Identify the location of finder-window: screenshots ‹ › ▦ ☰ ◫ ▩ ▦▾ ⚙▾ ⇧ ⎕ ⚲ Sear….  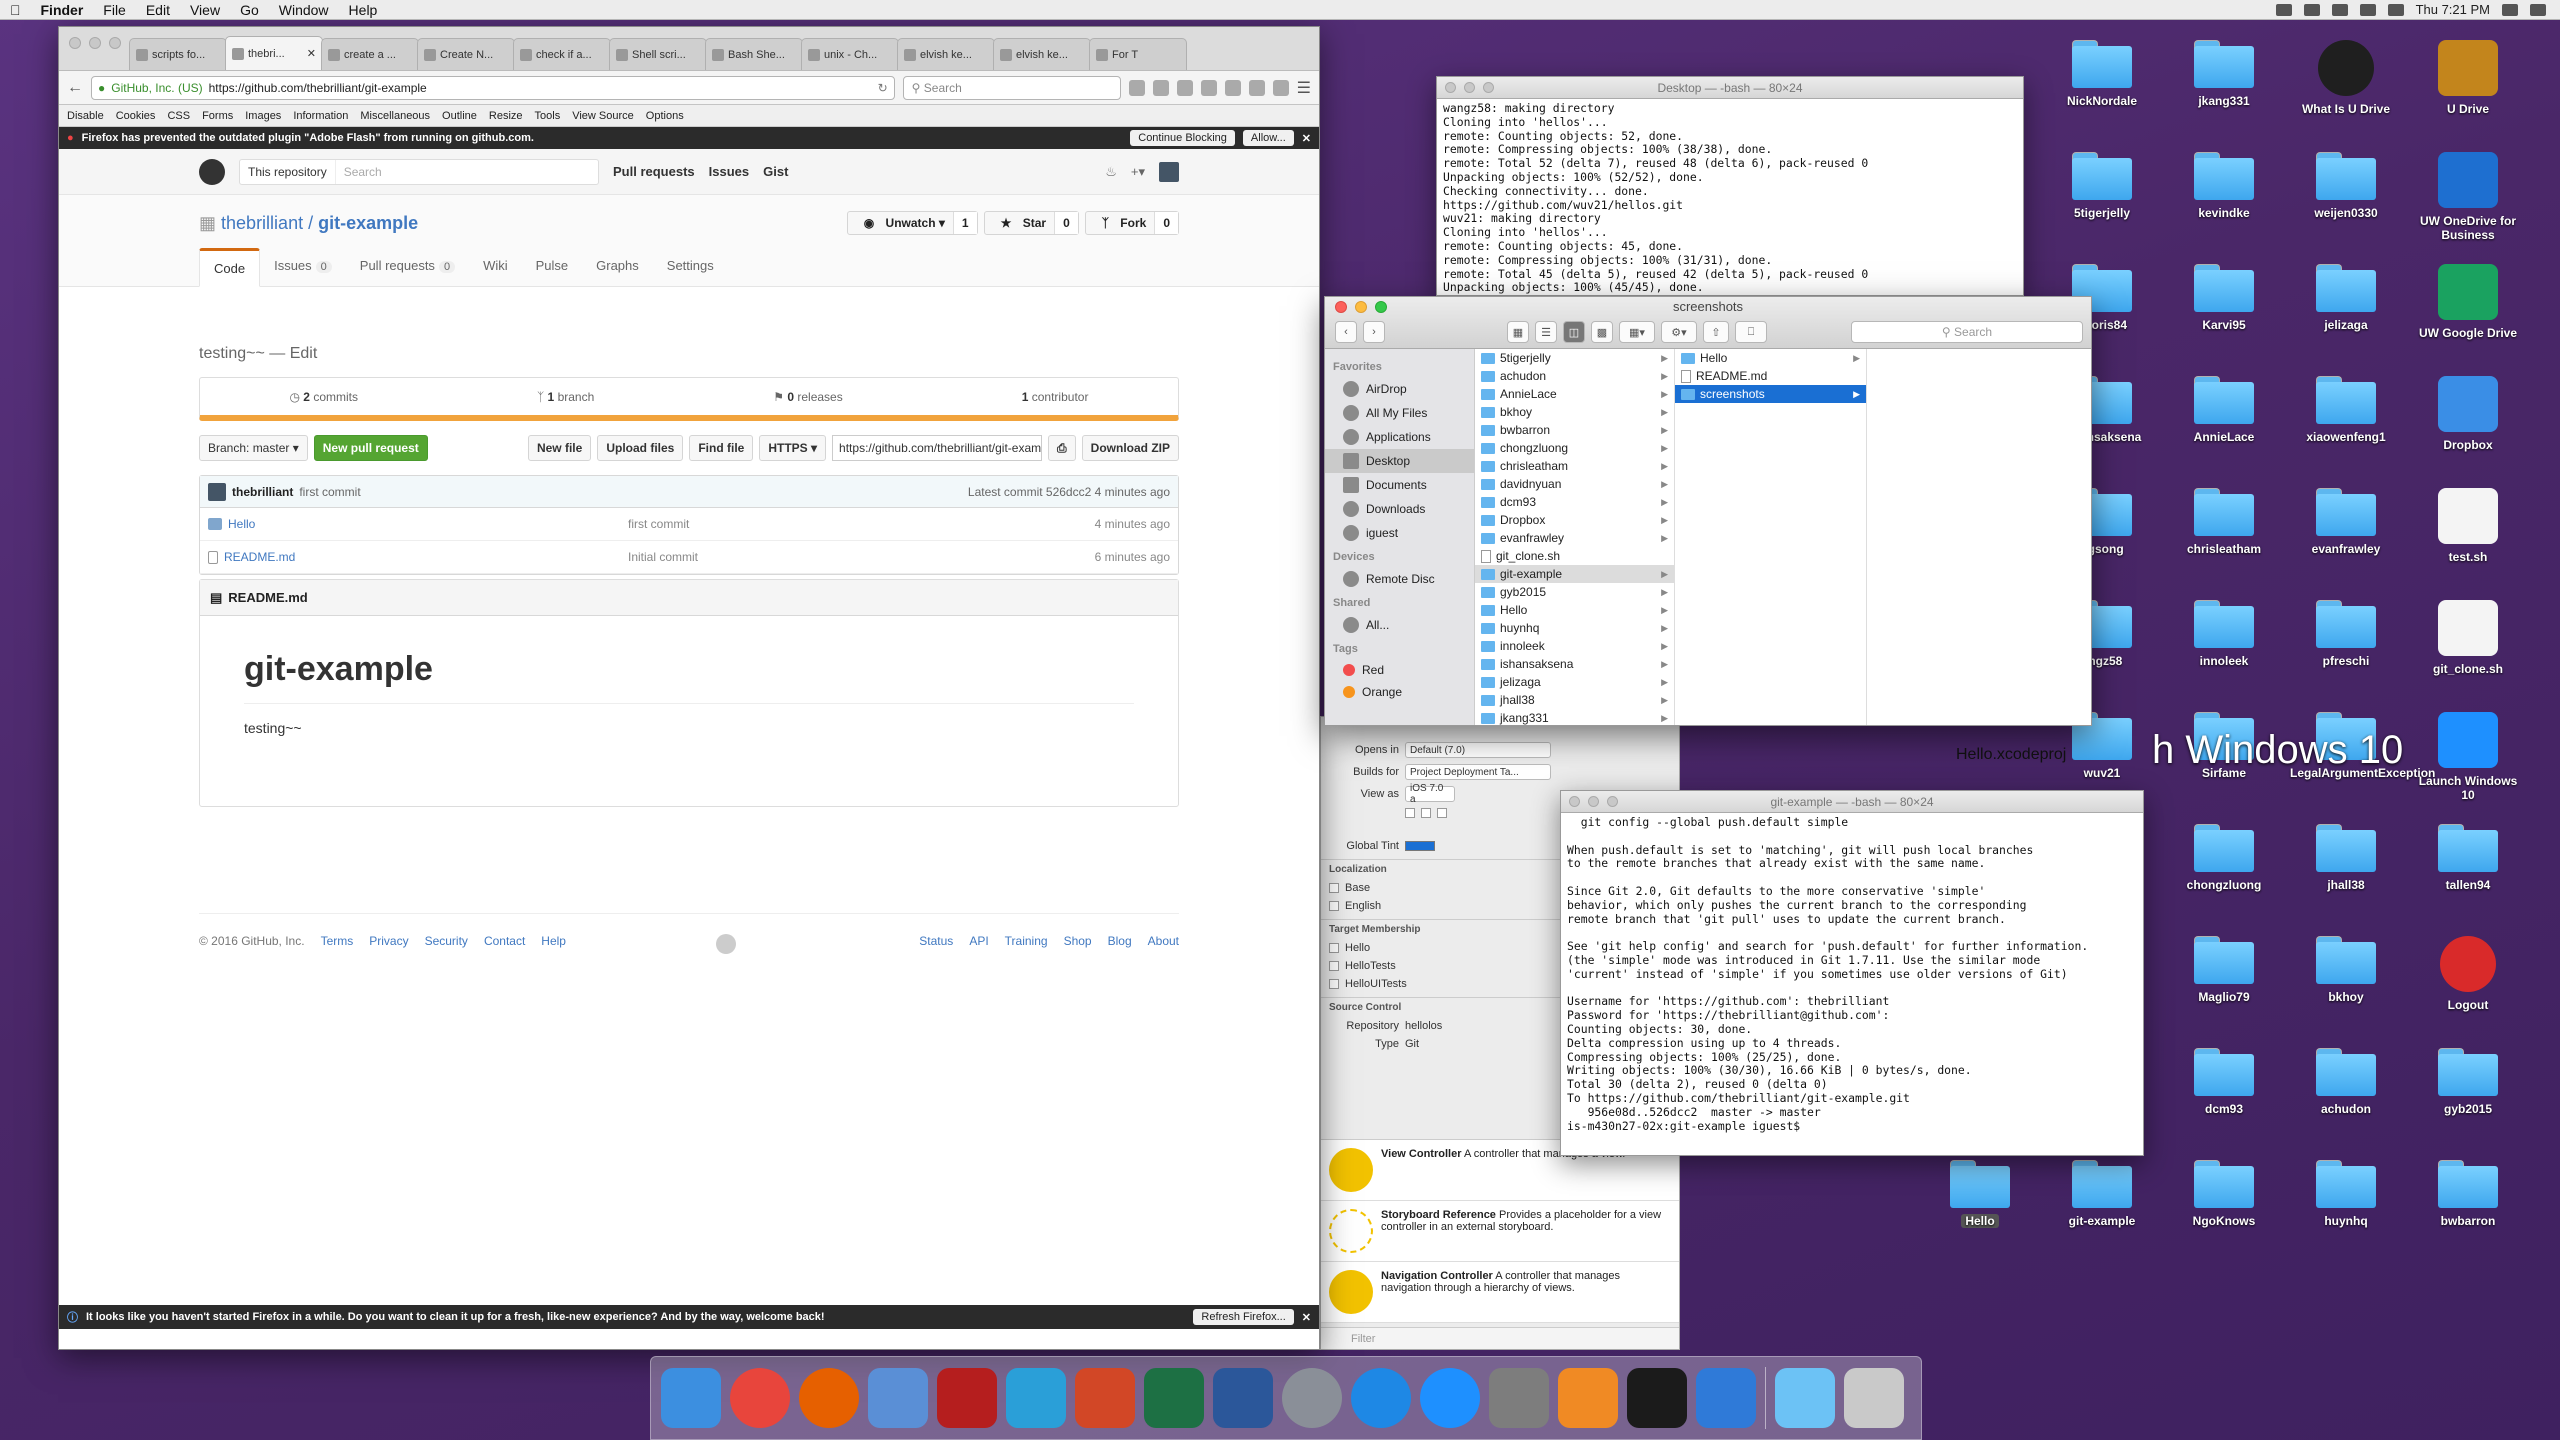
(1708, 511).